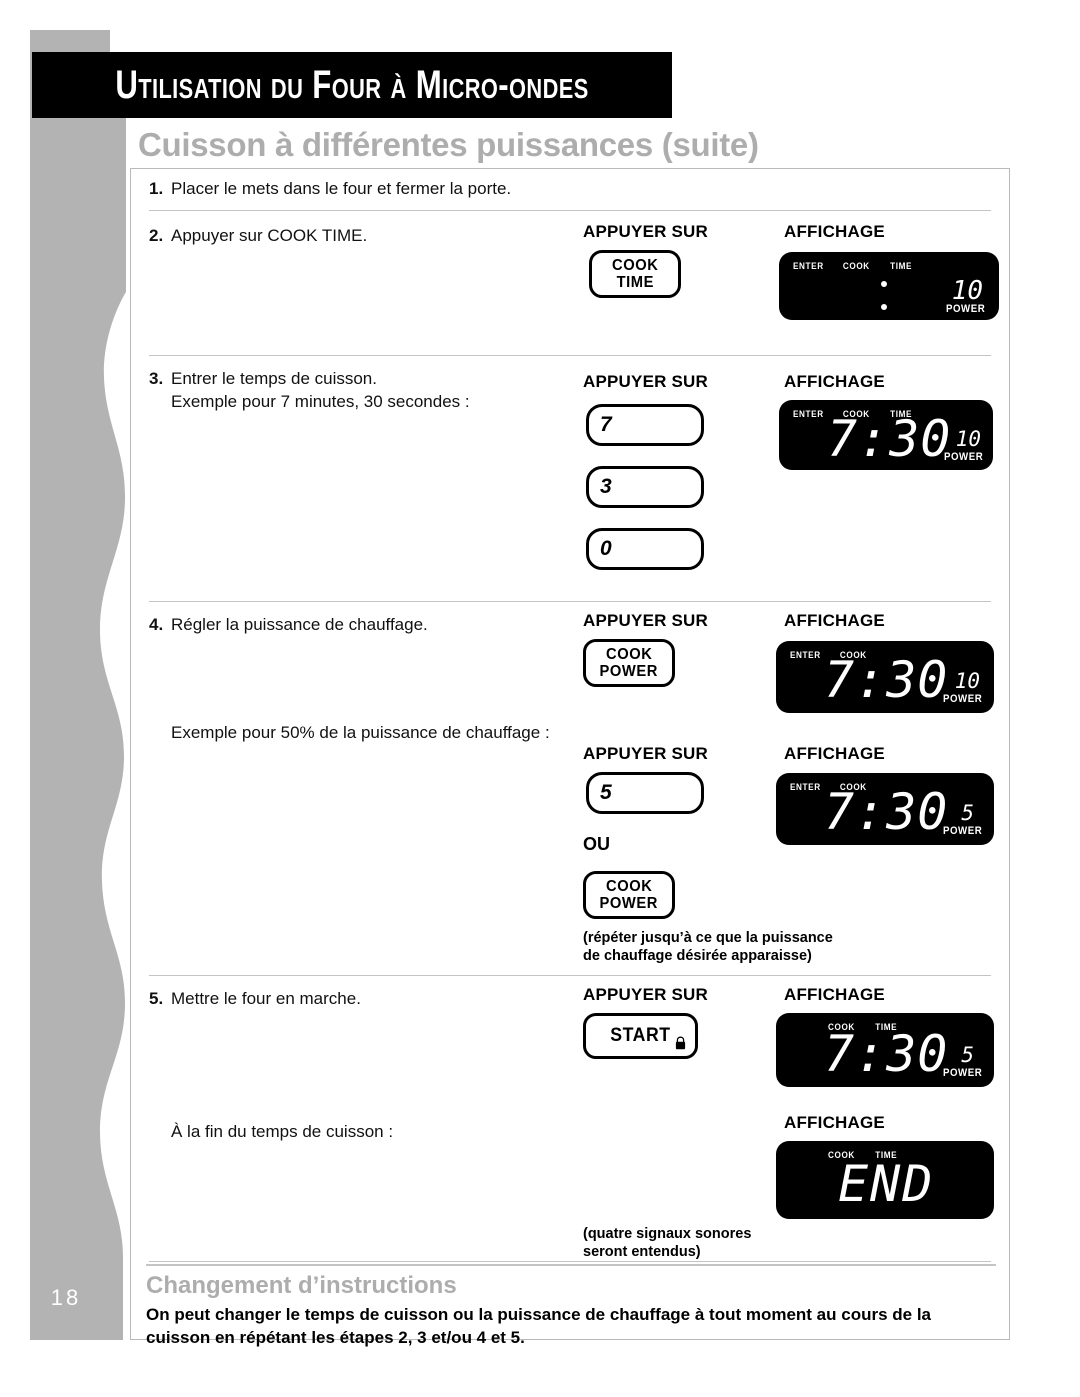 This screenshot has width=1080, height=1397. What do you see at coordinates (646, 231) in the screenshot?
I see `press-heading-step2: APPUYER SUR` at bounding box center [646, 231].